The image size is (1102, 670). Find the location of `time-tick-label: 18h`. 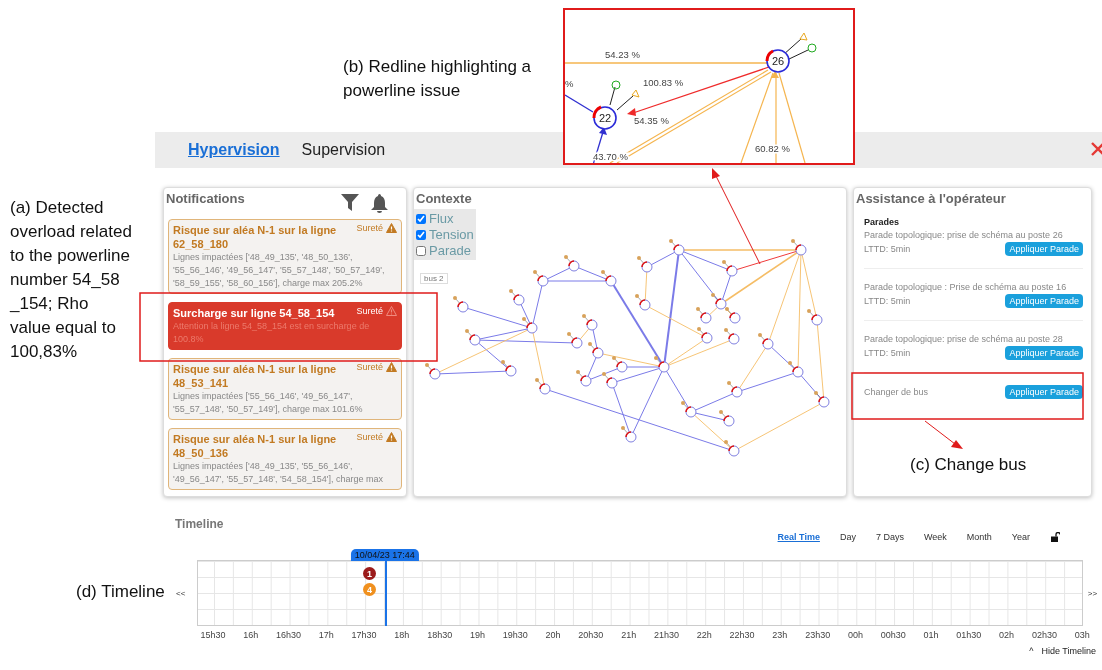

time-tick-label: 18h is located at coordinates (402, 635).